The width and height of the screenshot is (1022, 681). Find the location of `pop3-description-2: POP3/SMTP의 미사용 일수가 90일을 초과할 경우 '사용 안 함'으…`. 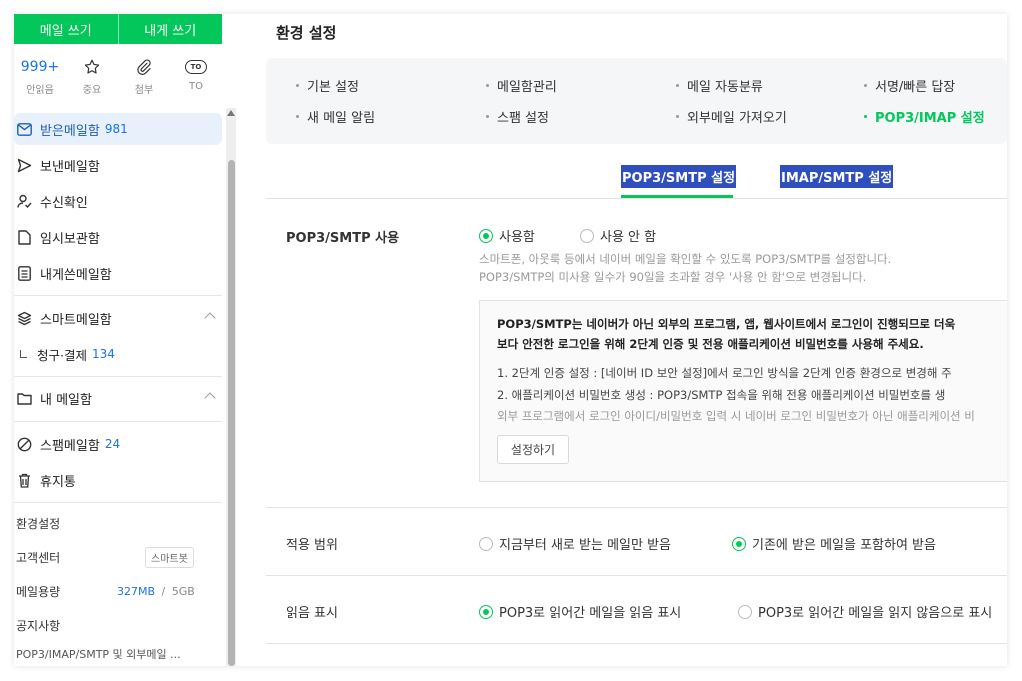

pop3-description-2: POP3/SMTP의 미사용 일수가 90일을 초과할 경우 '사용 안 함'으… is located at coordinates (673, 277).